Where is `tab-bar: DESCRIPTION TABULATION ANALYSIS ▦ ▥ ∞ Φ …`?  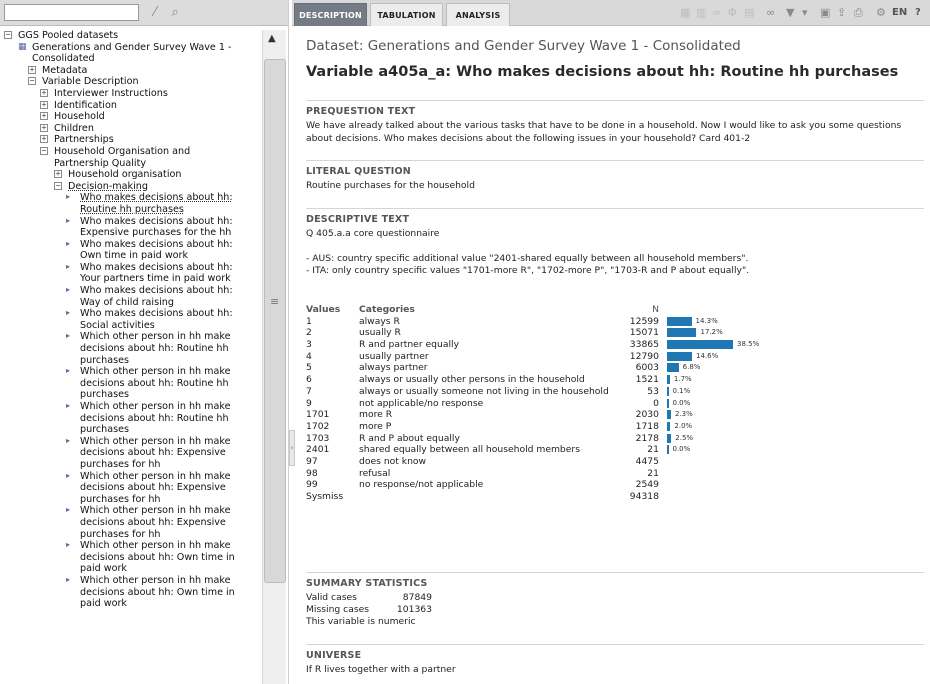
tab-bar: DESCRIPTION TABULATION ANALYSIS ▦ ▥ ∞ Φ … is located at coordinates (611, 13).